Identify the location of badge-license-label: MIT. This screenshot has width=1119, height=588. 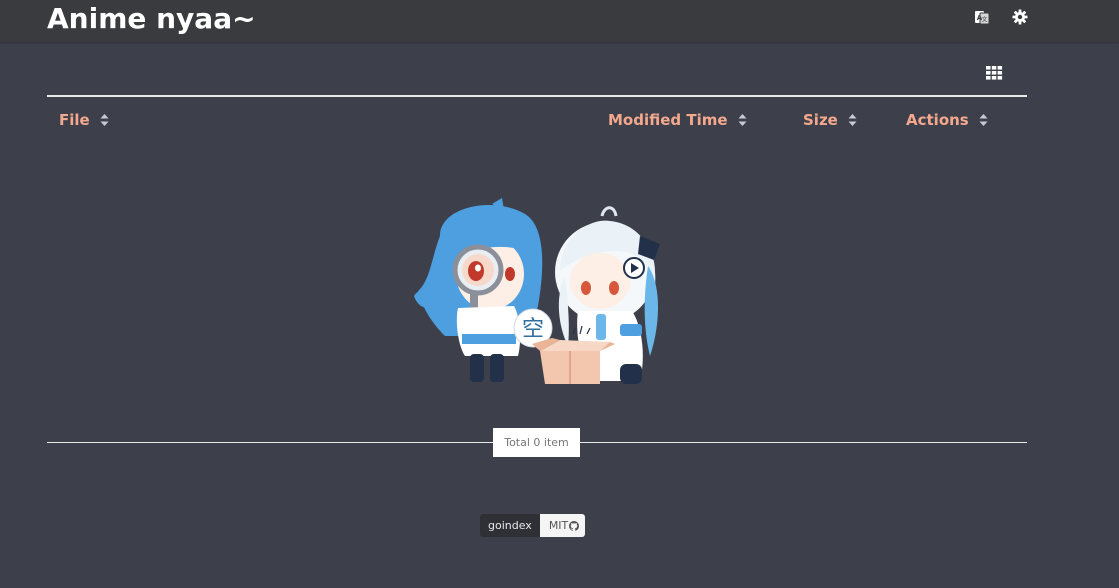
(558, 525).